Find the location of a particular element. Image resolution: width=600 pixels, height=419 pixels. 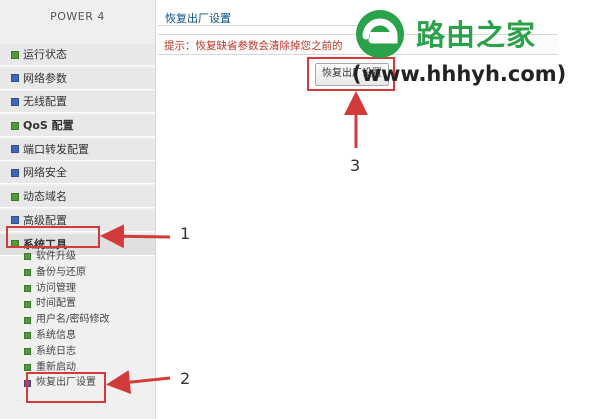

submenu-item-label: 访问管理 is located at coordinates (56, 288).